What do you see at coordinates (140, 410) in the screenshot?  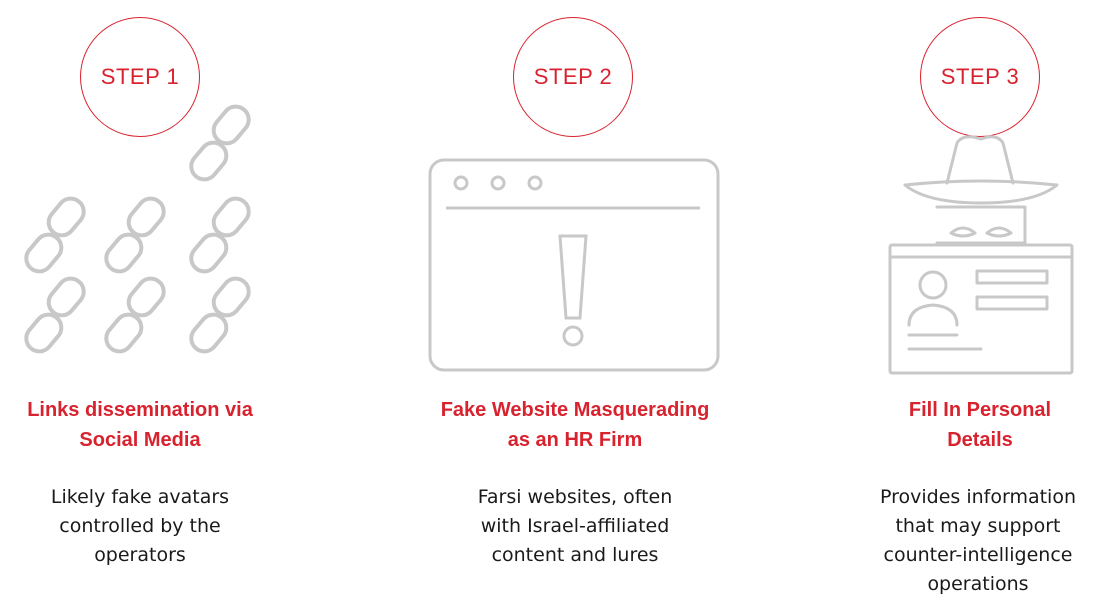 I see `step-1-heading-line-1: Links dissemination via` at bounding box center [140, 410].